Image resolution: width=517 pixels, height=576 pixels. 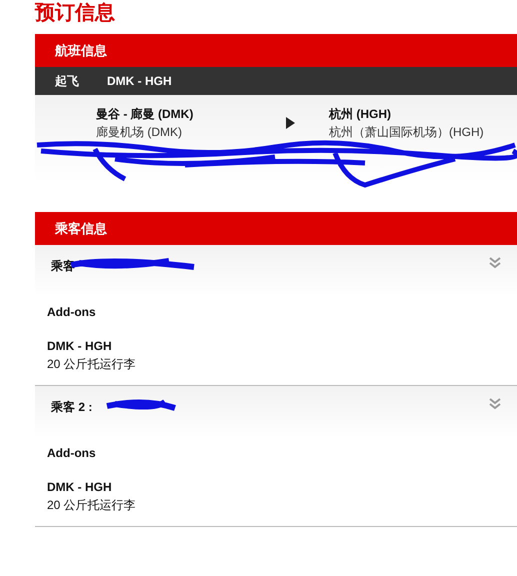 What do you see at coordinates (139, 81) in the screenshot?
I see `segment-route: DMK - HGH` at bounding box center [139, 81].